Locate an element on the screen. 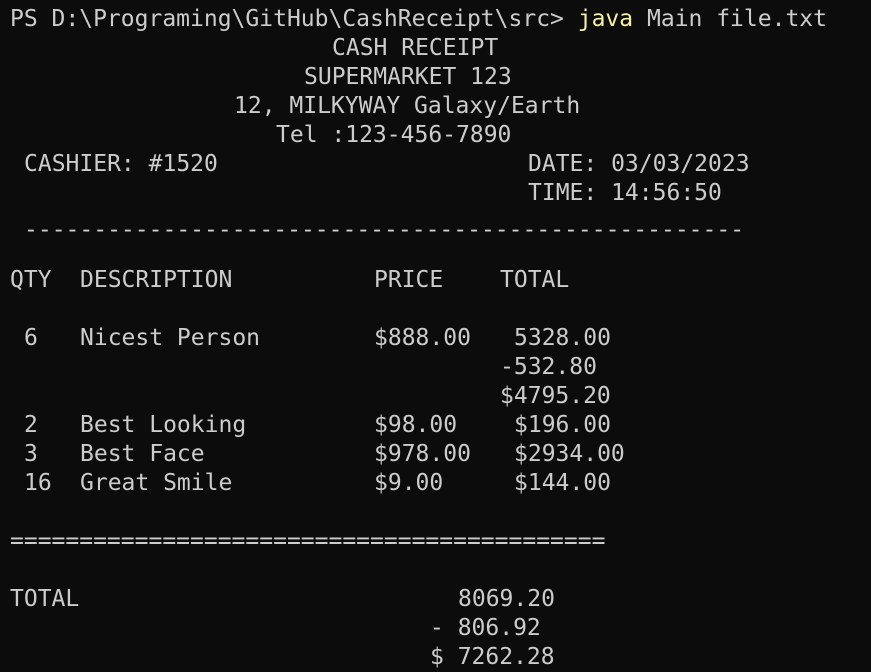 This screenshot has width=871, height=672. receipt-date: DATE: 03/03/2023 is located at coordinates (639, 164).